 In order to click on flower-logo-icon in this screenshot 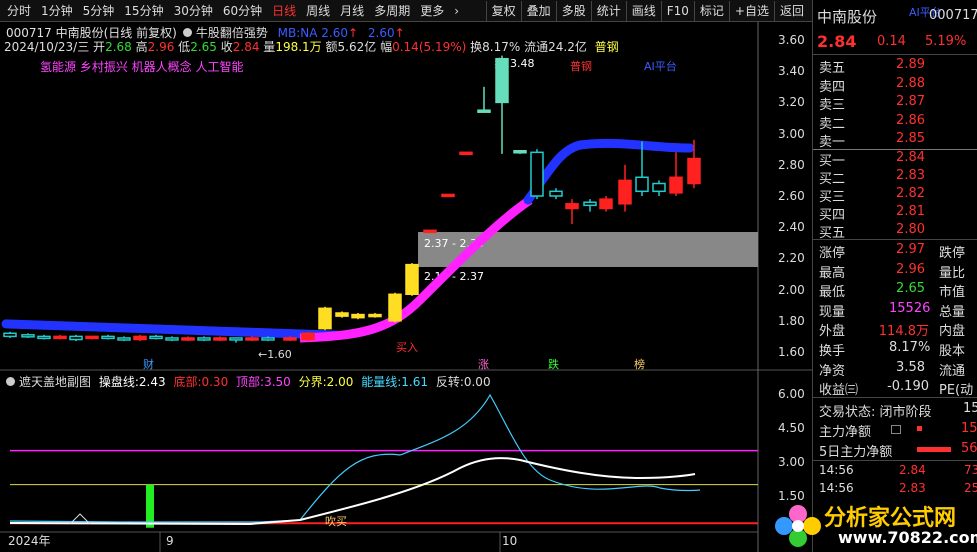, I will do `click(798, 526)`.